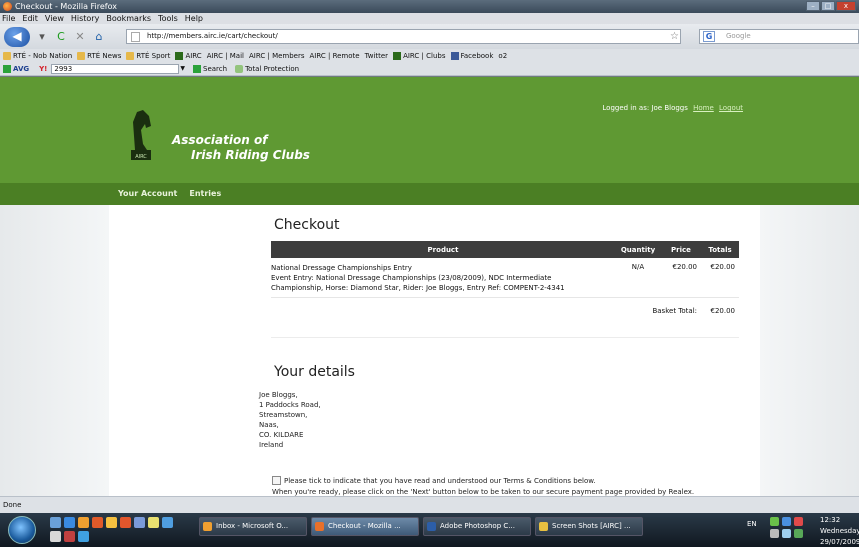  I want to click on total-protection-button: Total Protection, so click(267, 68).